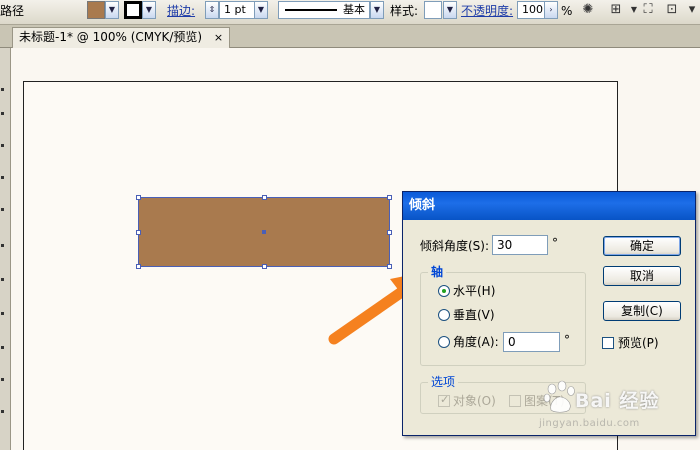 Image resolution: width=700 pixels, height=450 pixels. I want to click on brush-label: 基本, so click(354, 9).